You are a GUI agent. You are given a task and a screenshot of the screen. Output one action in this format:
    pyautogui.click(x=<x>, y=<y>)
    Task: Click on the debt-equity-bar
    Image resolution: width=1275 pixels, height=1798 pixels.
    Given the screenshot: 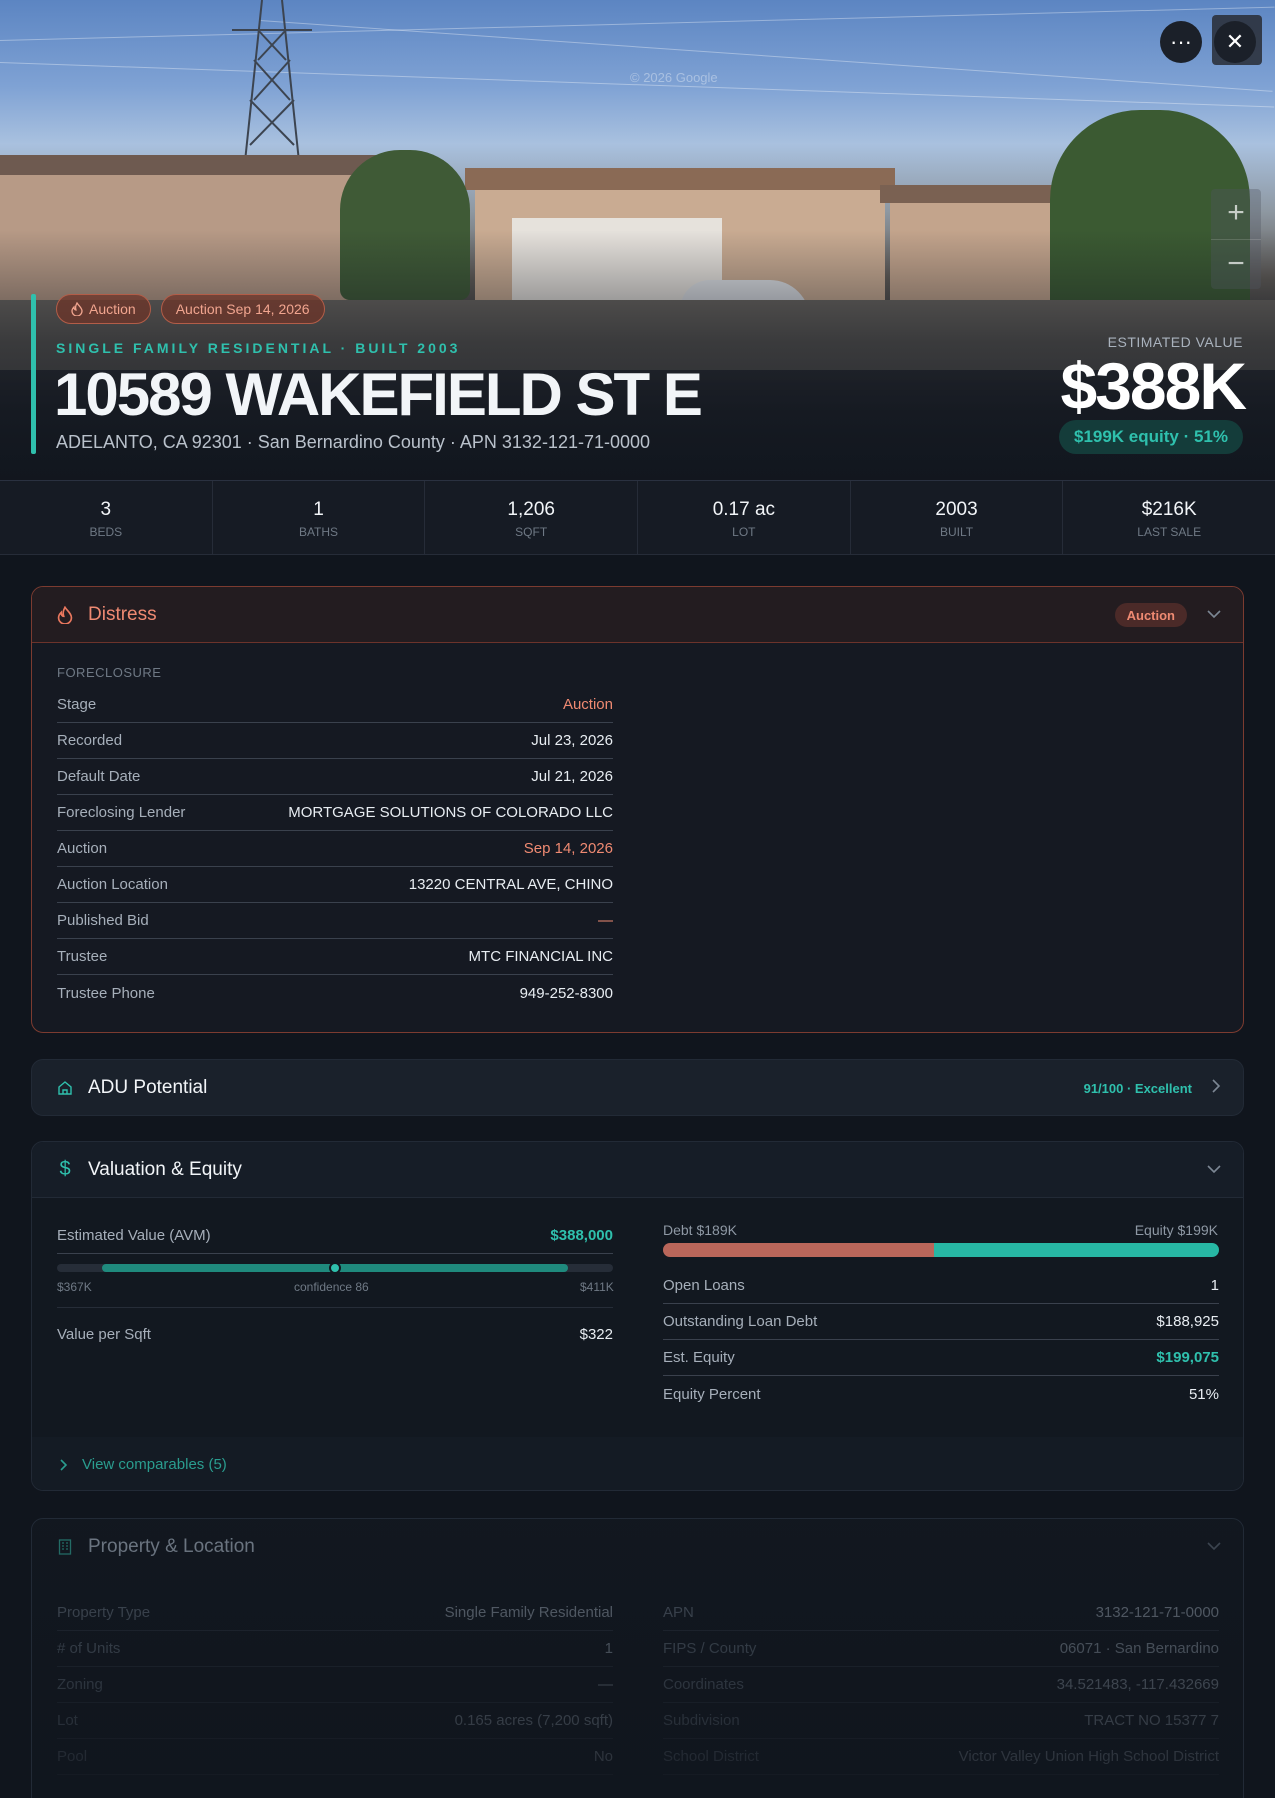 What is the action you would take?
    pyautogui.click(x=941, y=1250)
    